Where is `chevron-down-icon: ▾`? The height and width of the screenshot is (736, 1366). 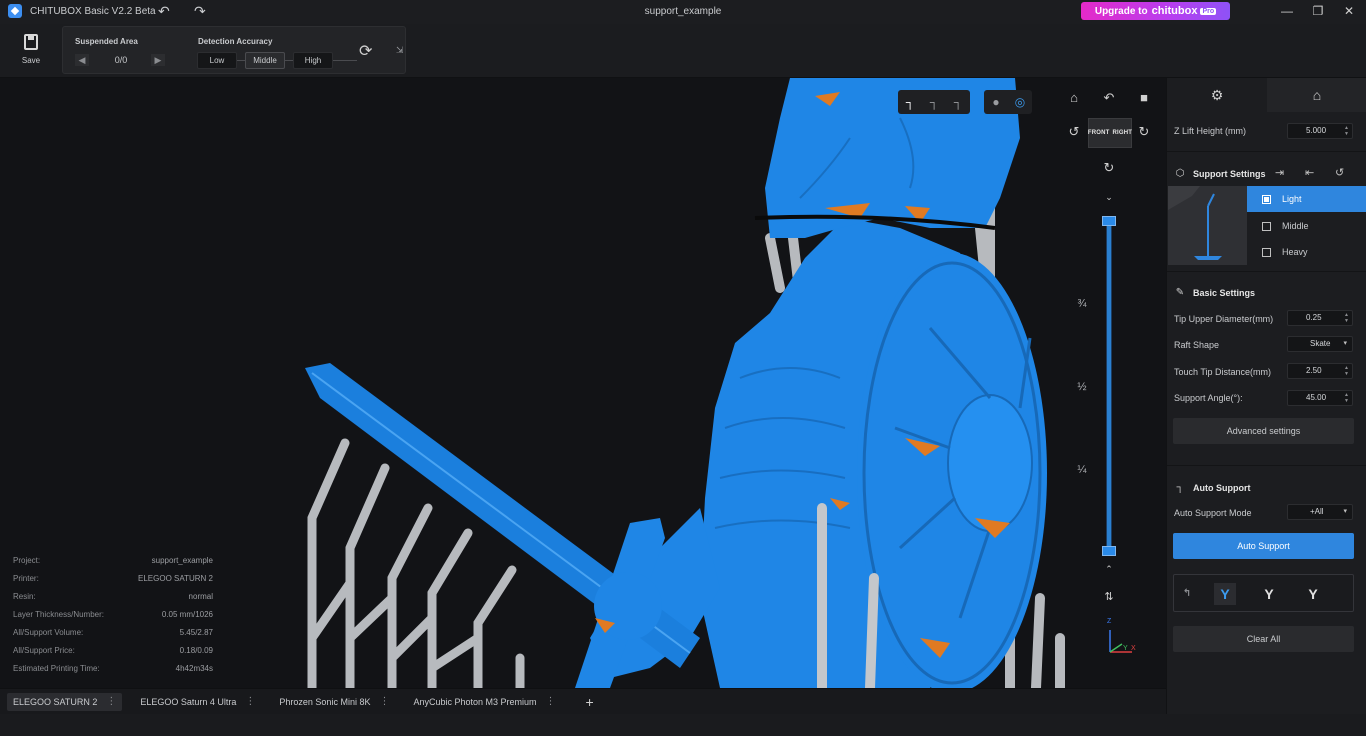 chevron-down-icon: ▾ is located at coordinates (1345, 343).